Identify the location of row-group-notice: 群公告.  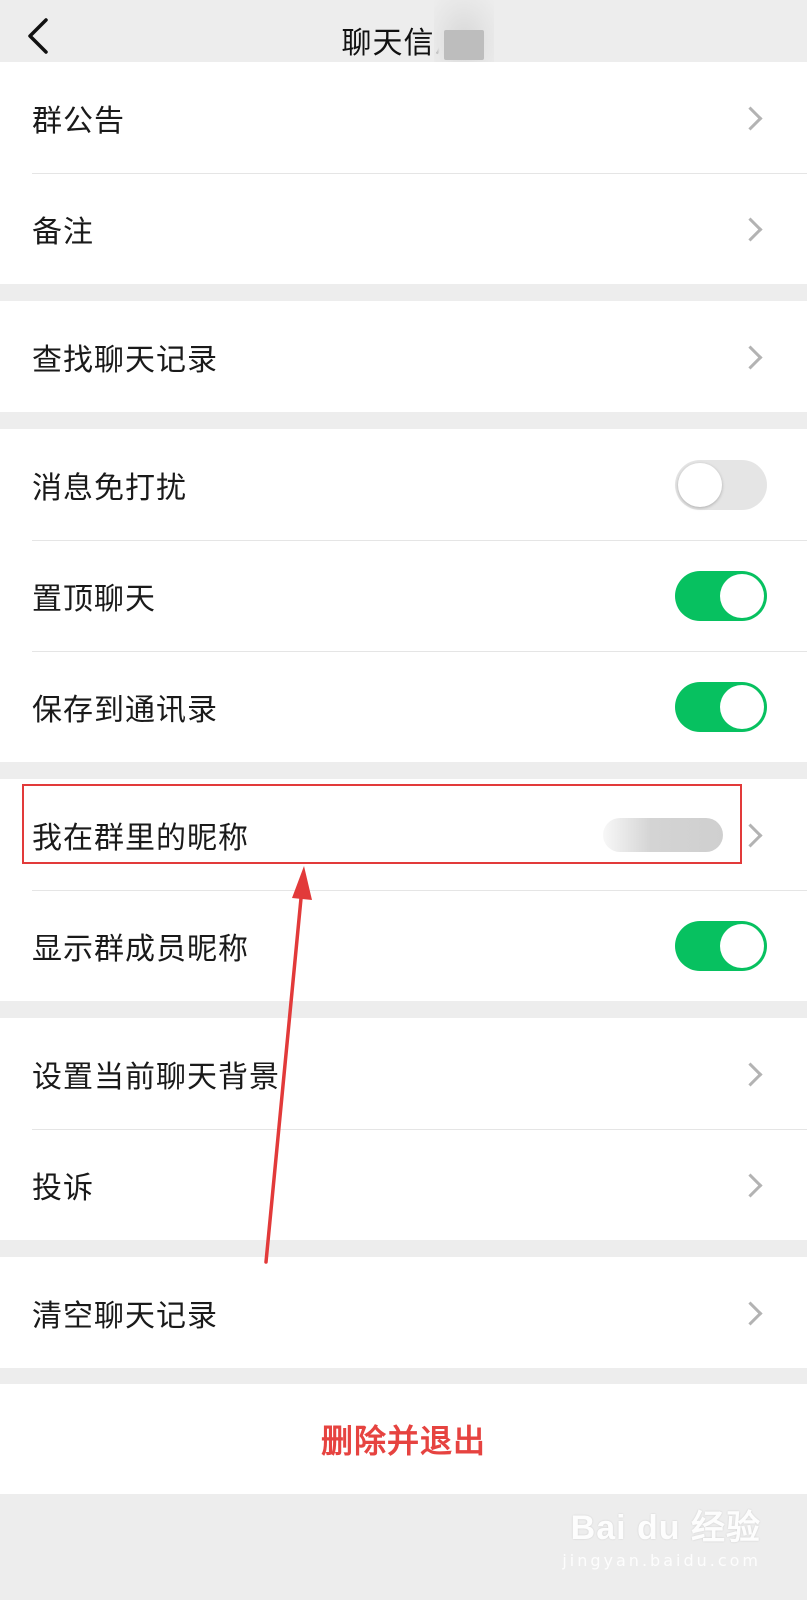
(403, 117).